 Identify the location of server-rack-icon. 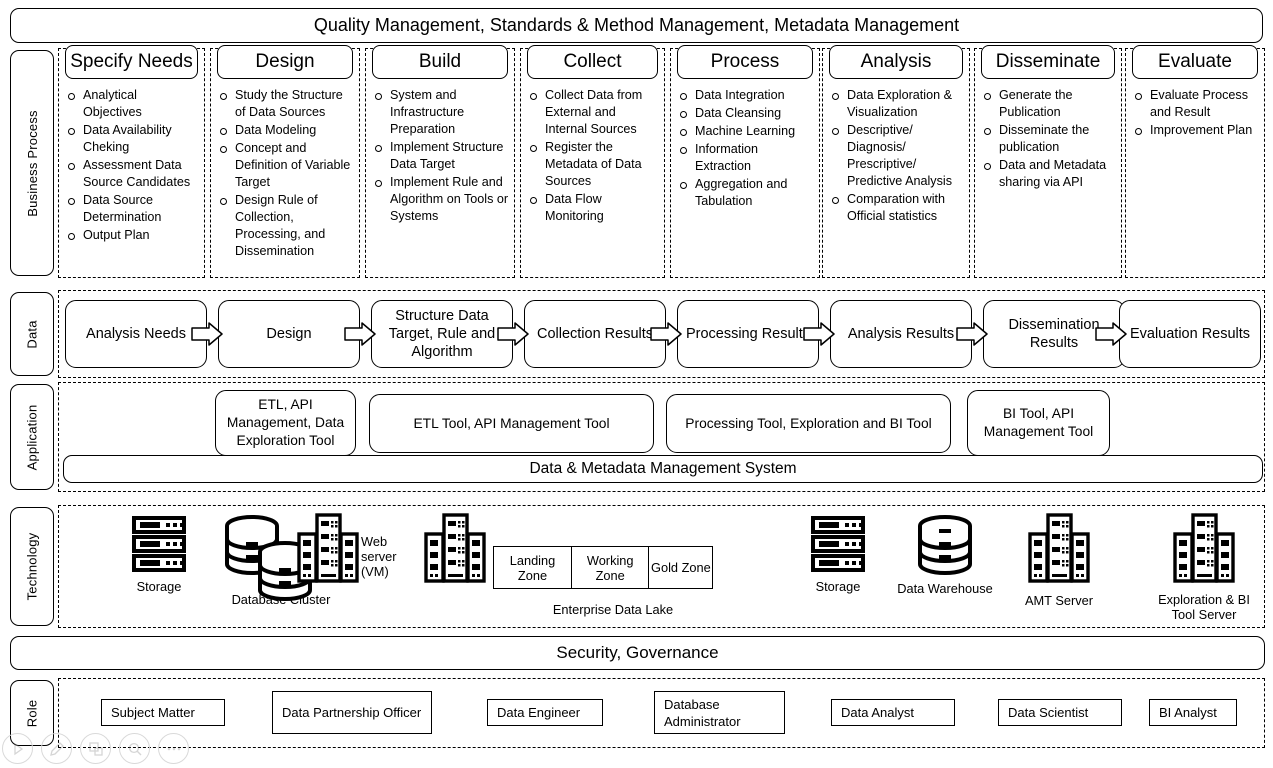
(159, 546).